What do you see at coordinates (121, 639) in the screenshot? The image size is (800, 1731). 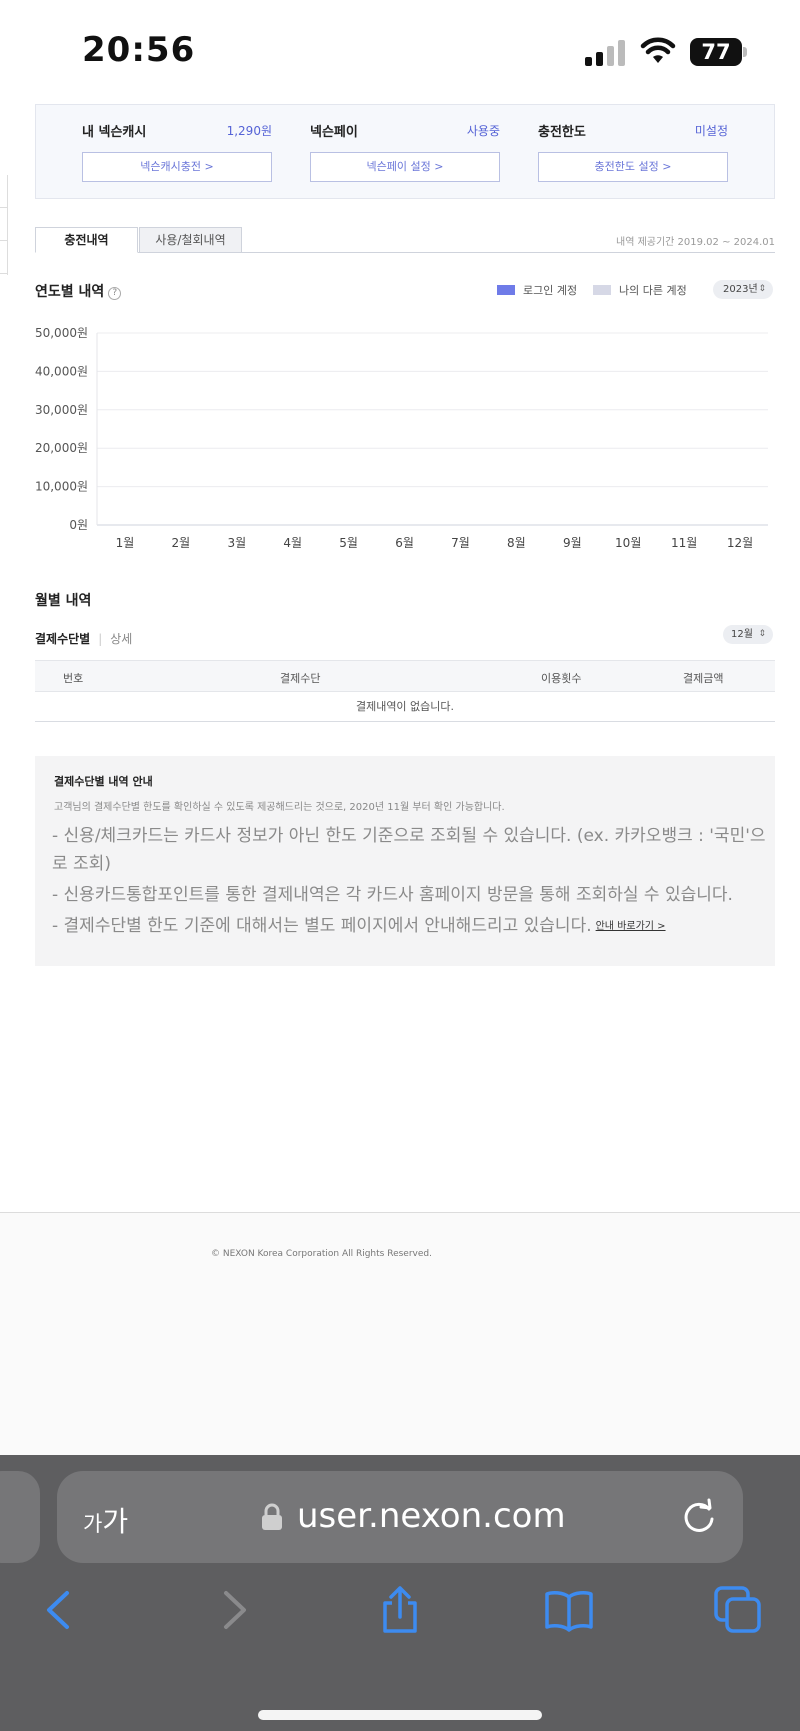 I see `subtab-detail: 상세` at bounding box center [121, 639].